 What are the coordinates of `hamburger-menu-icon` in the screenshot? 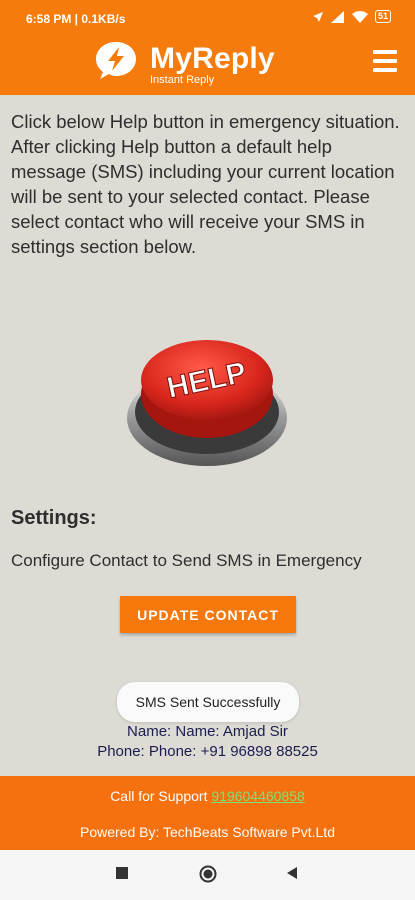 It's located at (385, 61).